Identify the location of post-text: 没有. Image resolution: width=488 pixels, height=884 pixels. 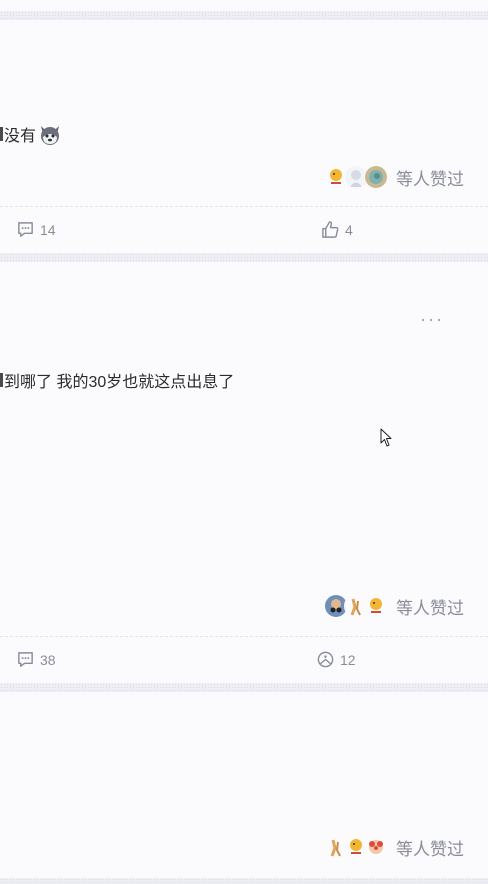
(31, 134).